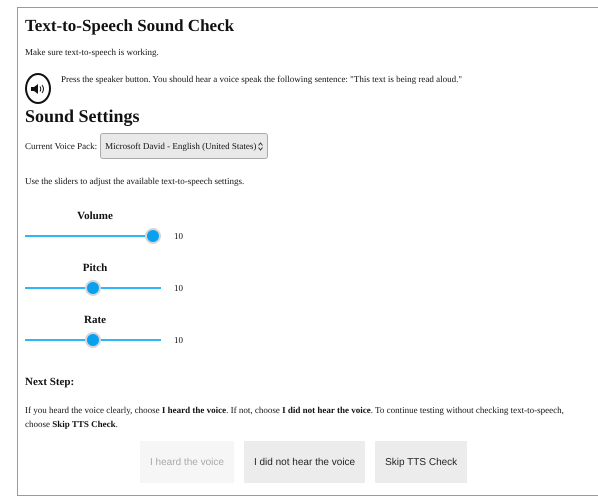 The width and height of the screenshot is (598, 496). What do you see at coordinates (421, 462) in the screenshot?
I see `choice-button: Skip TTS Check` at bounding box center [421, 462].